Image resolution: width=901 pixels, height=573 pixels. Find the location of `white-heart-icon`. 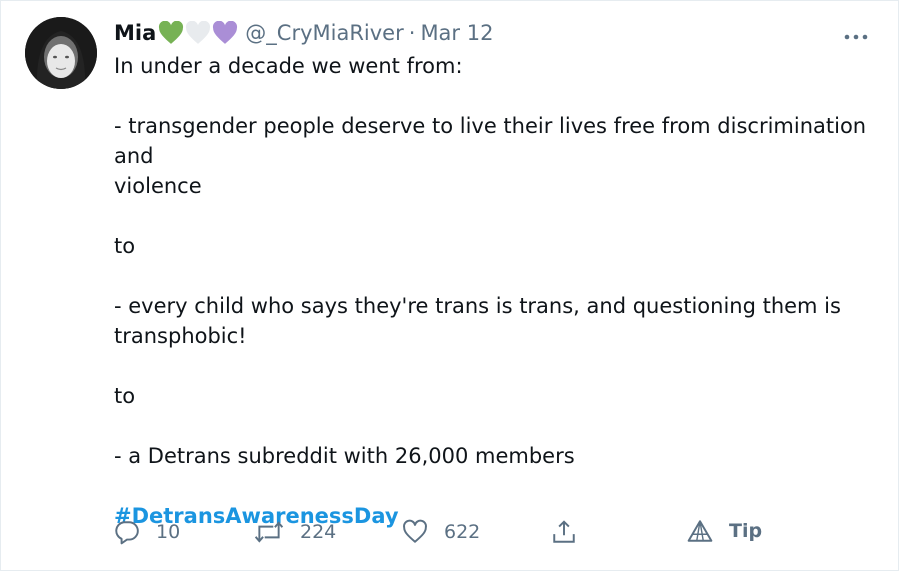

white-heart-icon is located at coordinates (198, 32).